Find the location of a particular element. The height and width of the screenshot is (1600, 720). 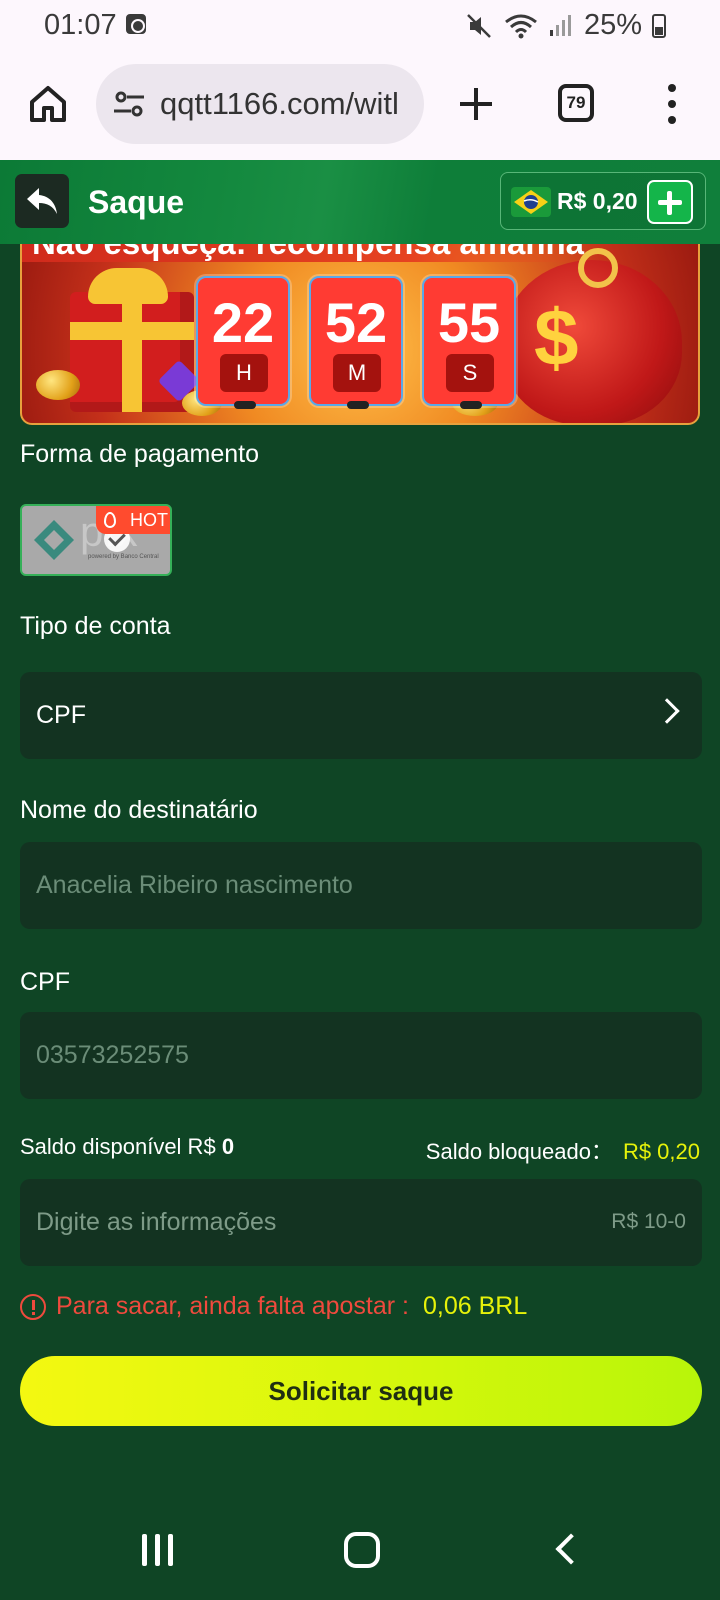

balance-widget: R$ 0,20 is located at coordinates (603, 201).